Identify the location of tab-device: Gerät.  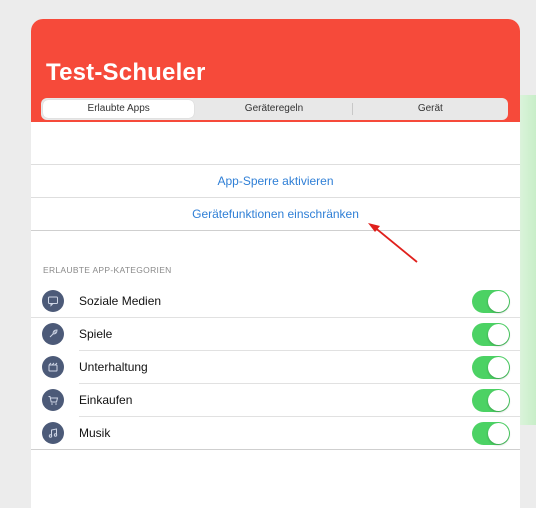
(430, 109).